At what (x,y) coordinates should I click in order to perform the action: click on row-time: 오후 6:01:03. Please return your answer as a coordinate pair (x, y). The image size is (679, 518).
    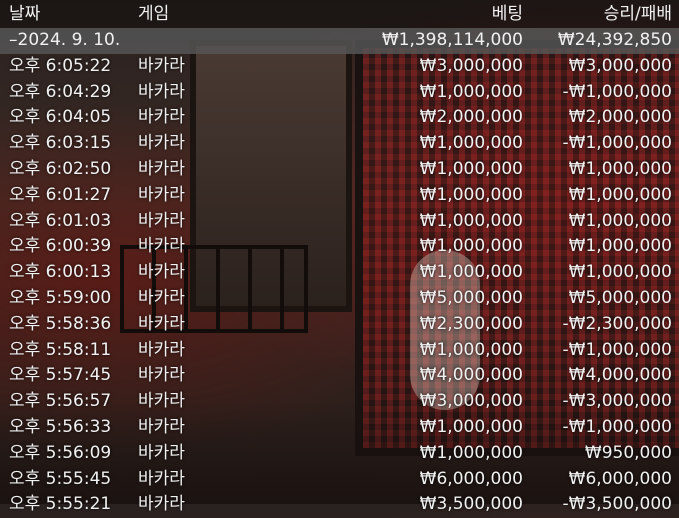
    Looking at the image, I should click on (60, 220).